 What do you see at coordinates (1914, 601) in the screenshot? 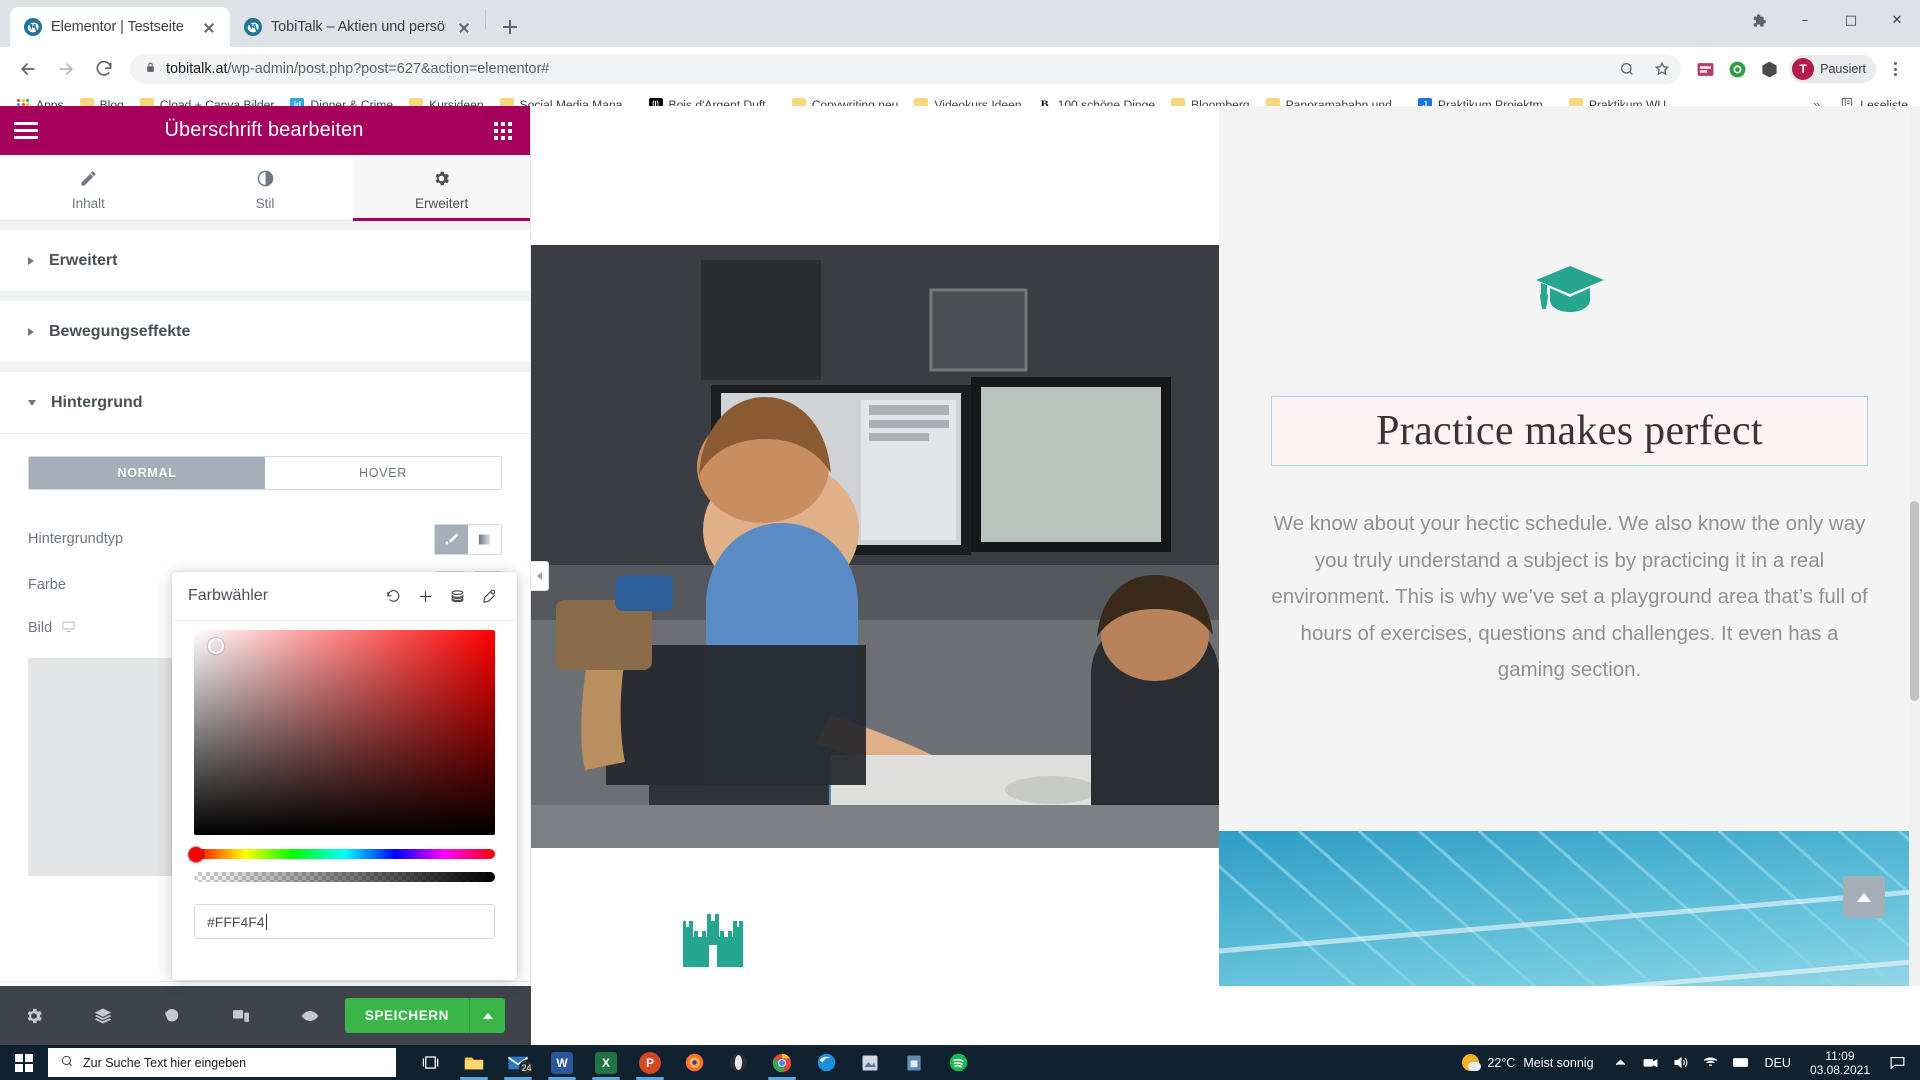
I see `scrollbar-thumb` at bounding box center [1914, 601].